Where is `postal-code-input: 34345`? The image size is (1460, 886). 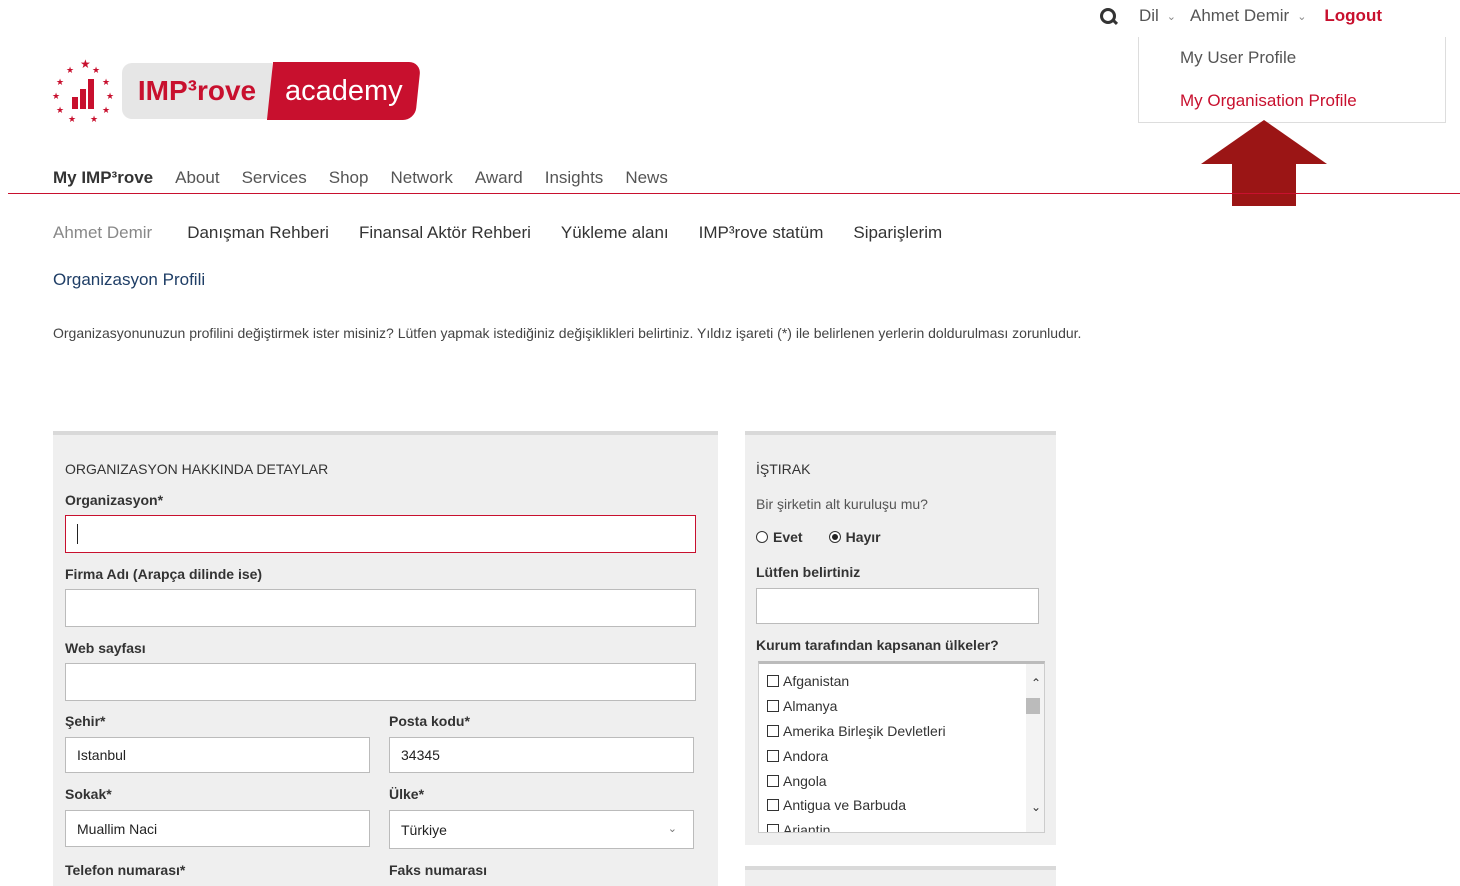
postal-code-input: 34345 is located at coordinates (541, 755).